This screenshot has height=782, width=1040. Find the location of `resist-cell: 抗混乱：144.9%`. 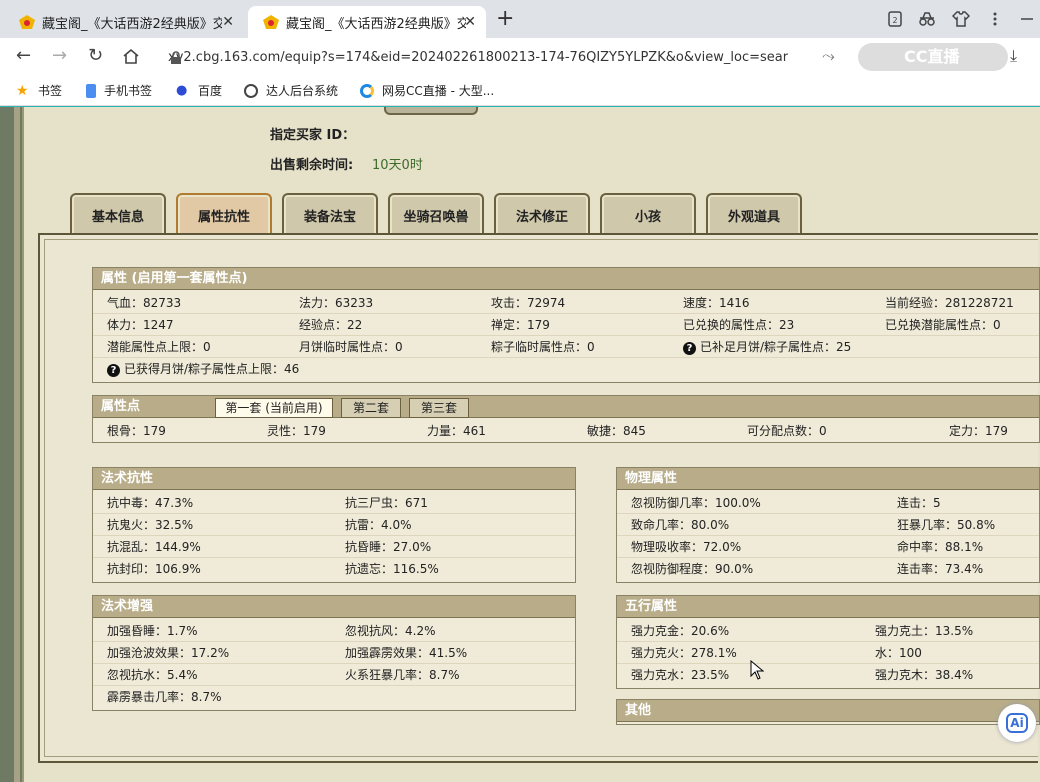

resist-cell: 抗混乱：144.9% is located at coordinates (154, 547).